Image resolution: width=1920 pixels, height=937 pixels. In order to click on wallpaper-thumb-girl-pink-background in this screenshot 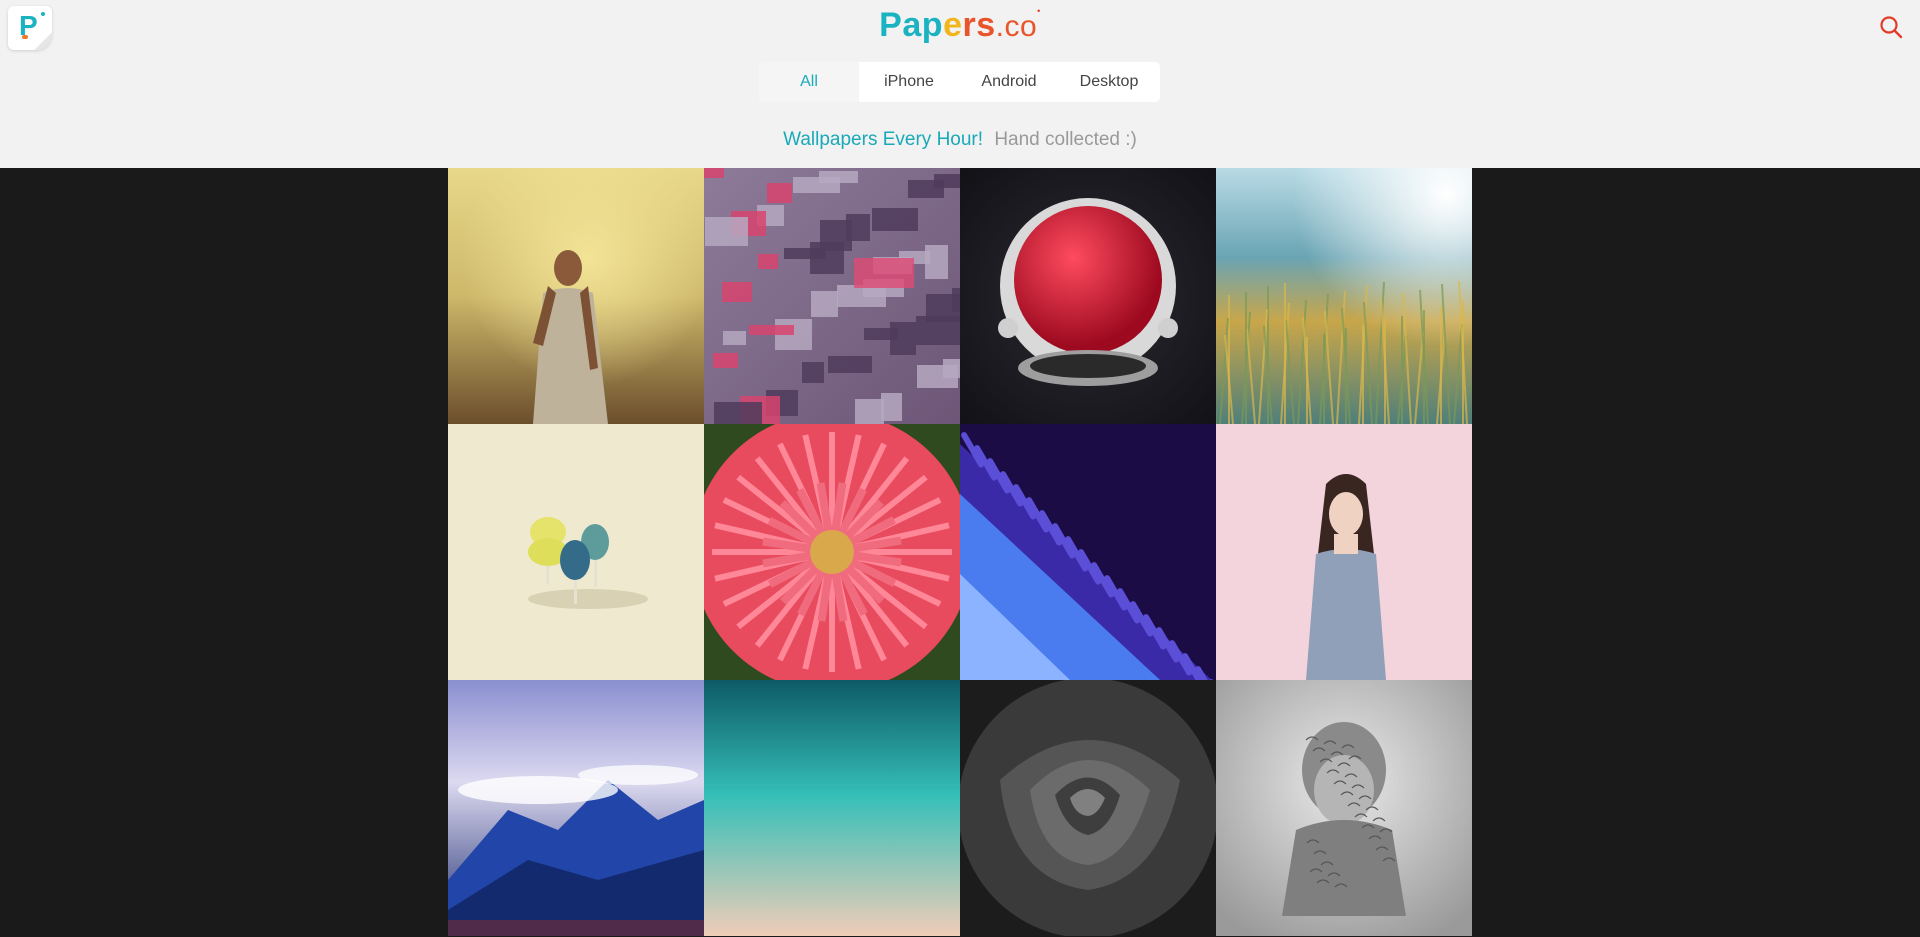, I will do `click(1344, 552)`.